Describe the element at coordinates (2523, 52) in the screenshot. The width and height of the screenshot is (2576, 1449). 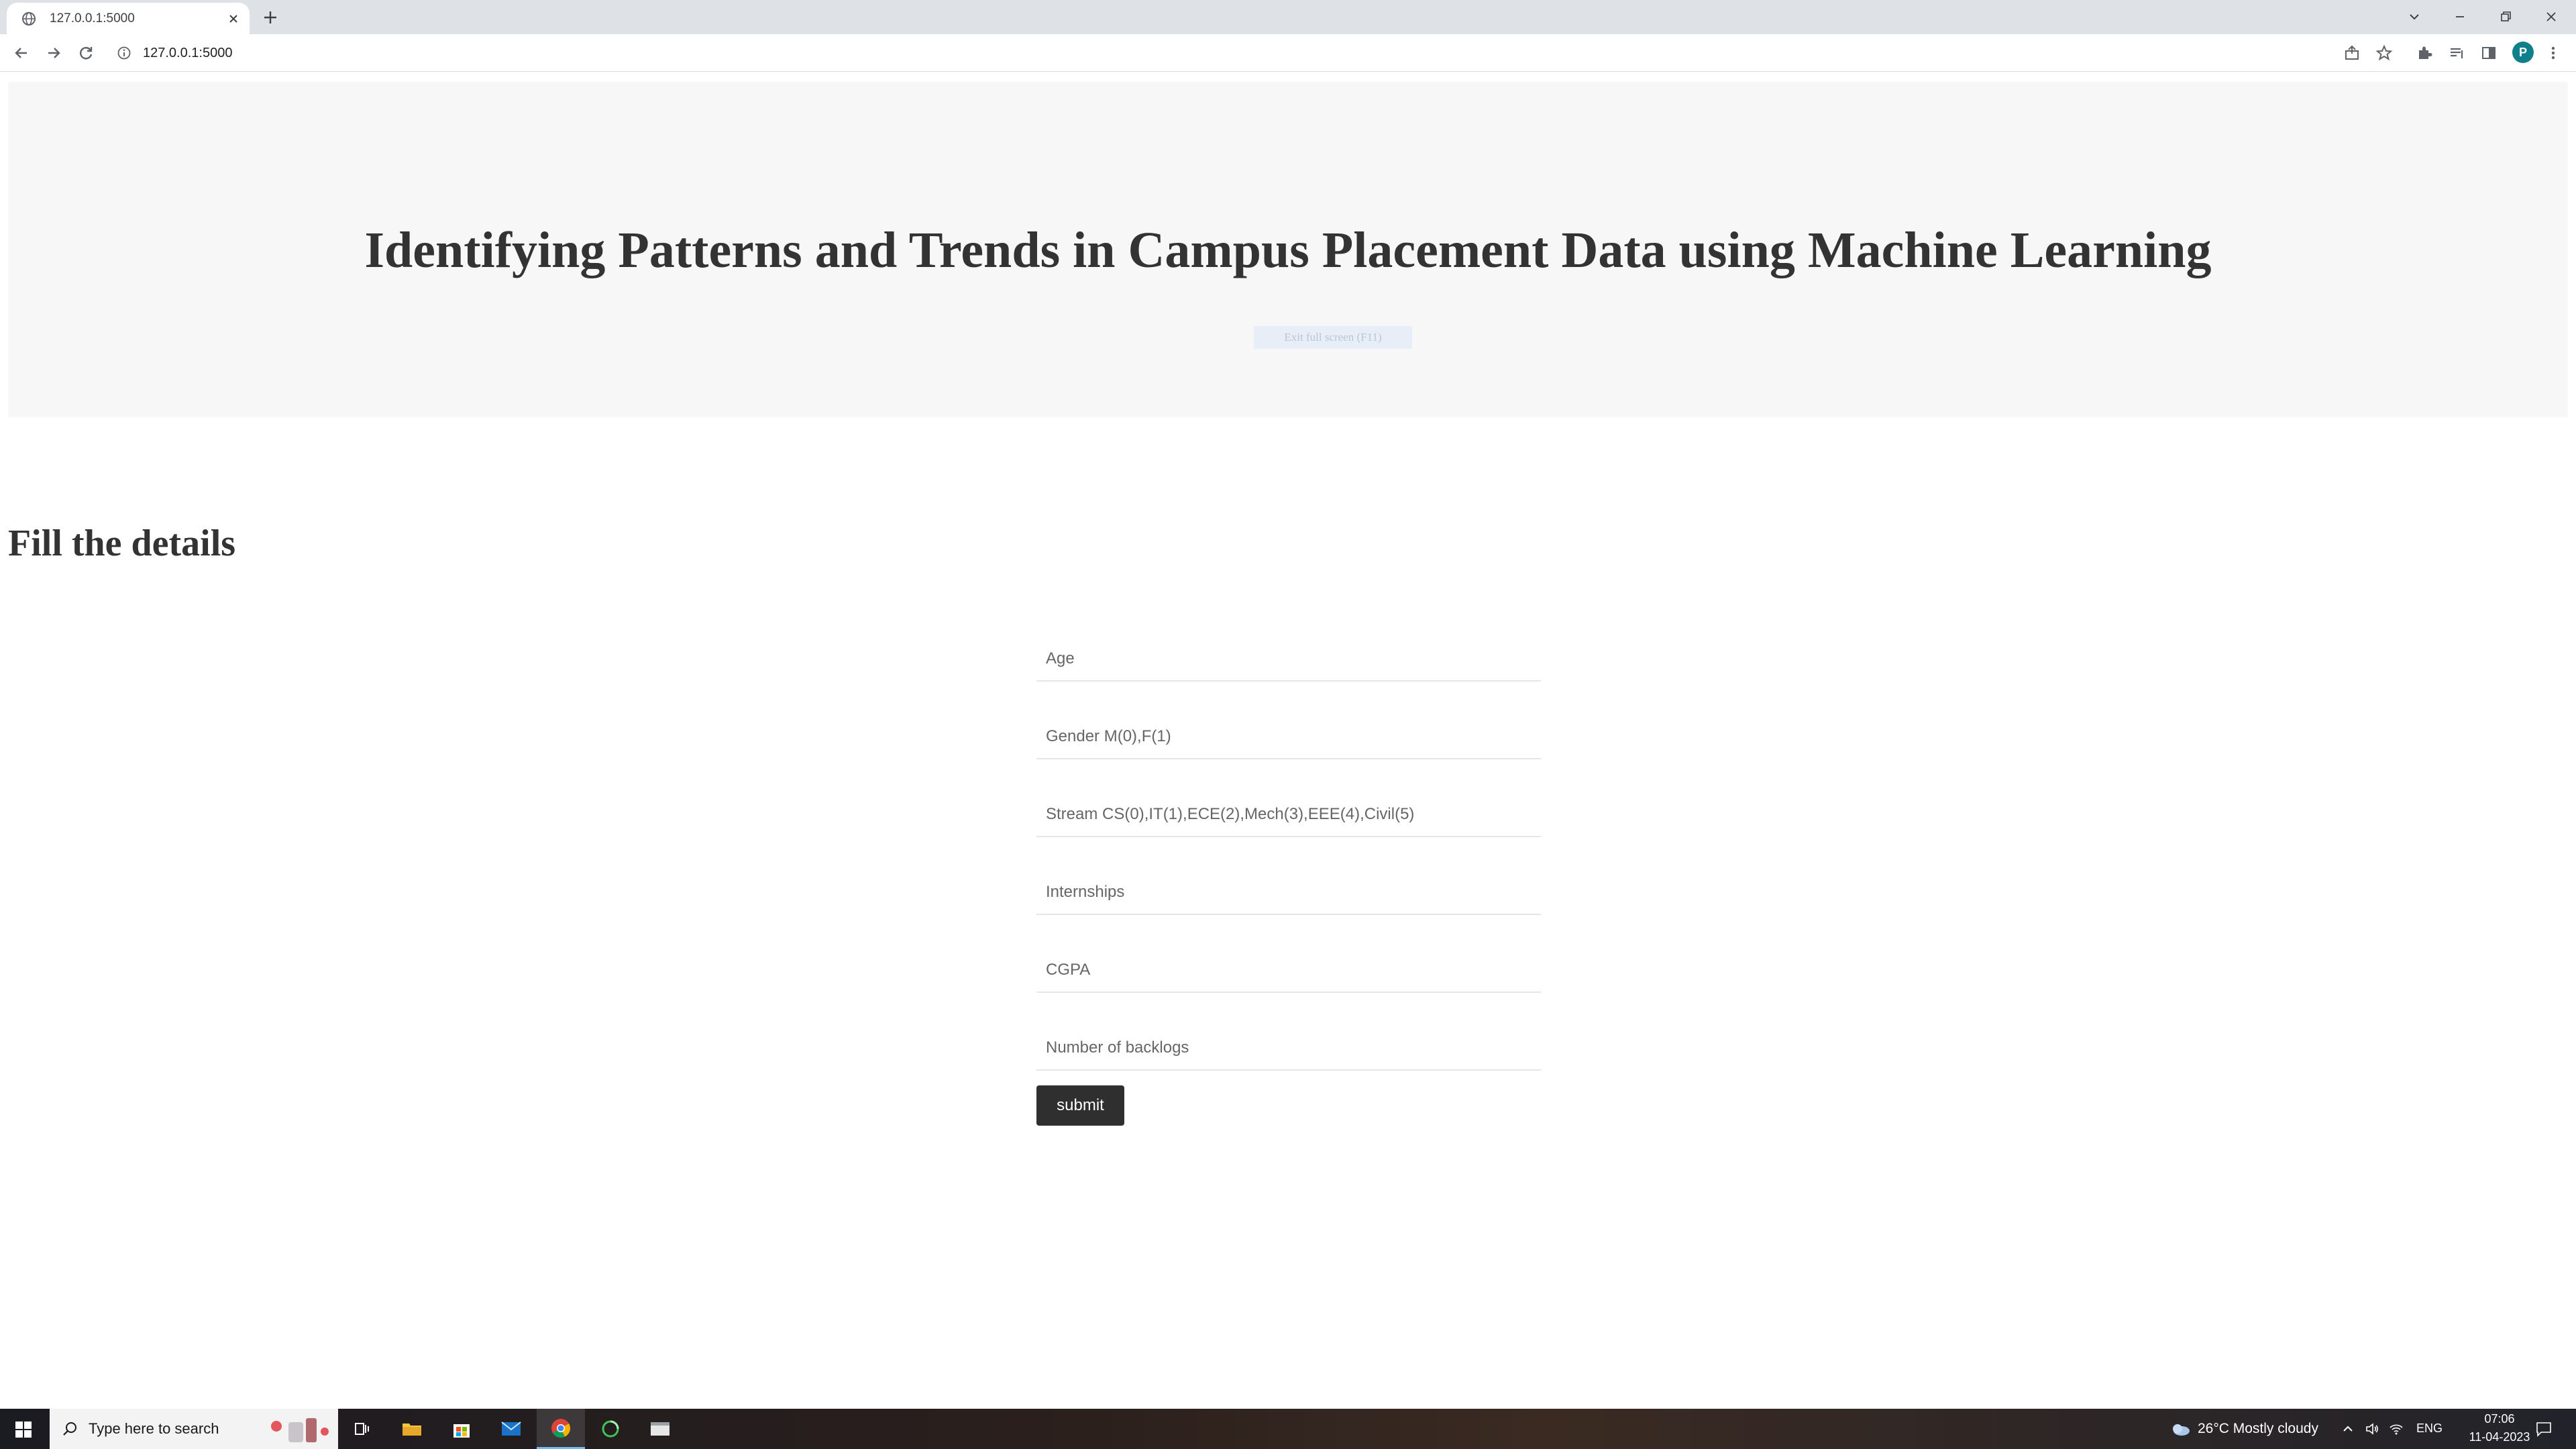
I see `profile-avatar: P` at that location.